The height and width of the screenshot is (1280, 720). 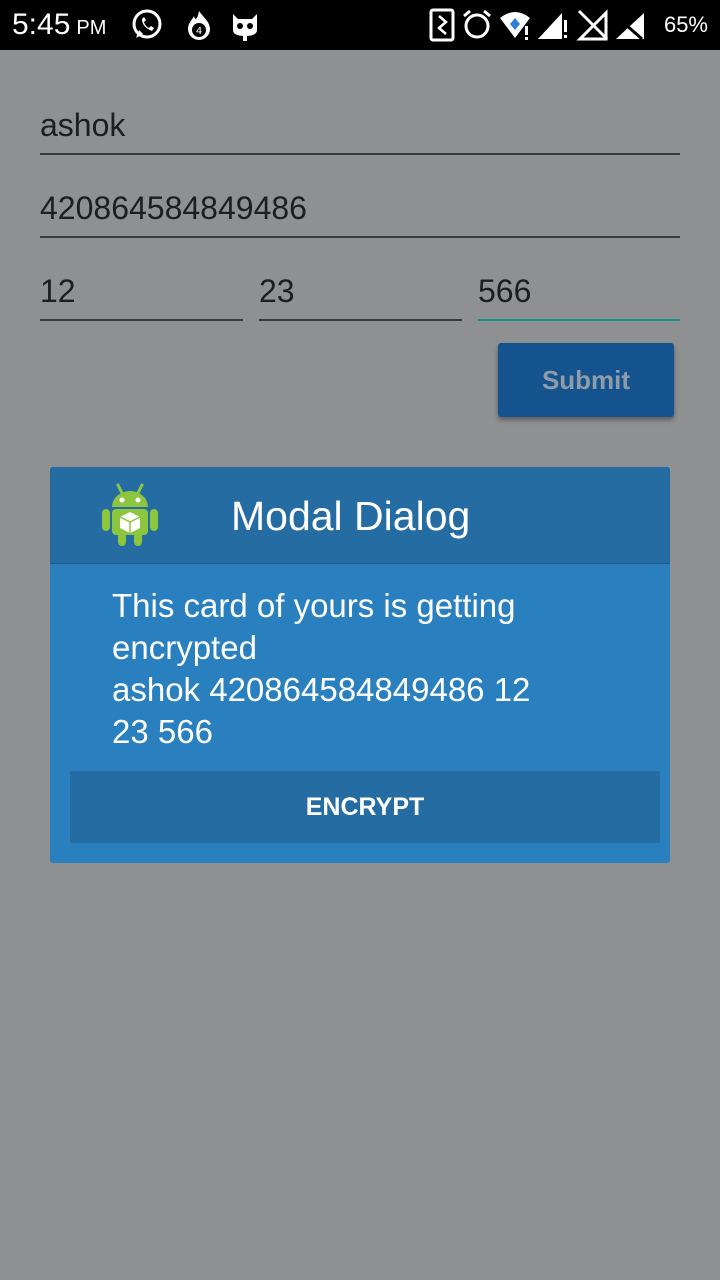 I want to click on signal-icon, so click(x=552, y=26).